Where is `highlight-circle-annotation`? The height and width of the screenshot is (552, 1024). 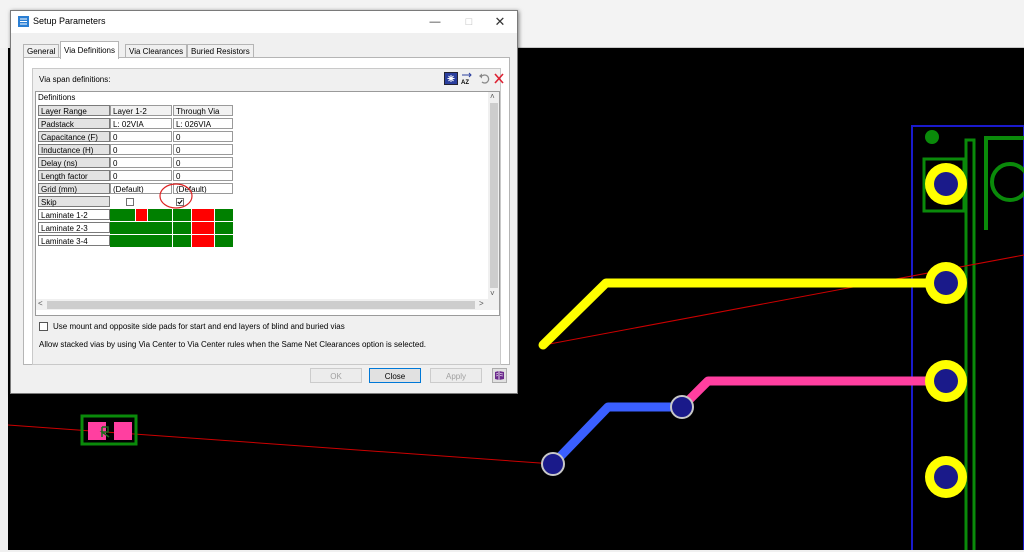
highlight-circle-annotation is located at coordinates (176, 196).